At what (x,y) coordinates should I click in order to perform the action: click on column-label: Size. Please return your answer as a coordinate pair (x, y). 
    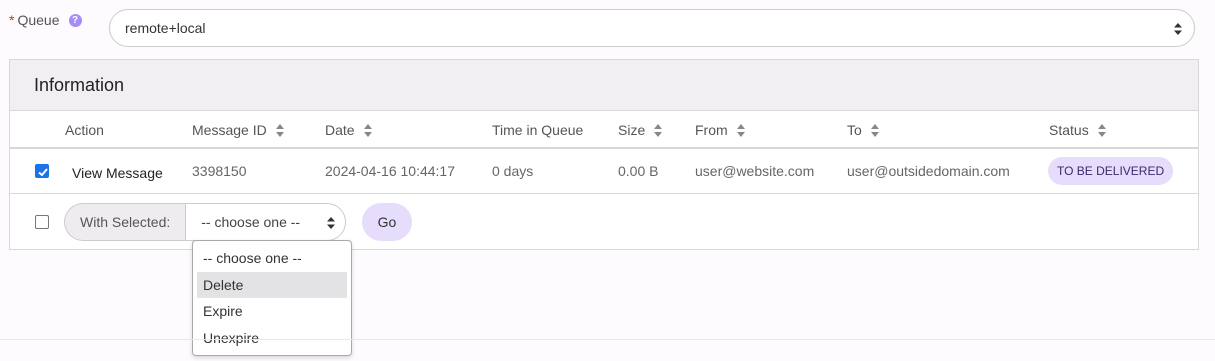
    Looking at the image, I should click on (632, 130).